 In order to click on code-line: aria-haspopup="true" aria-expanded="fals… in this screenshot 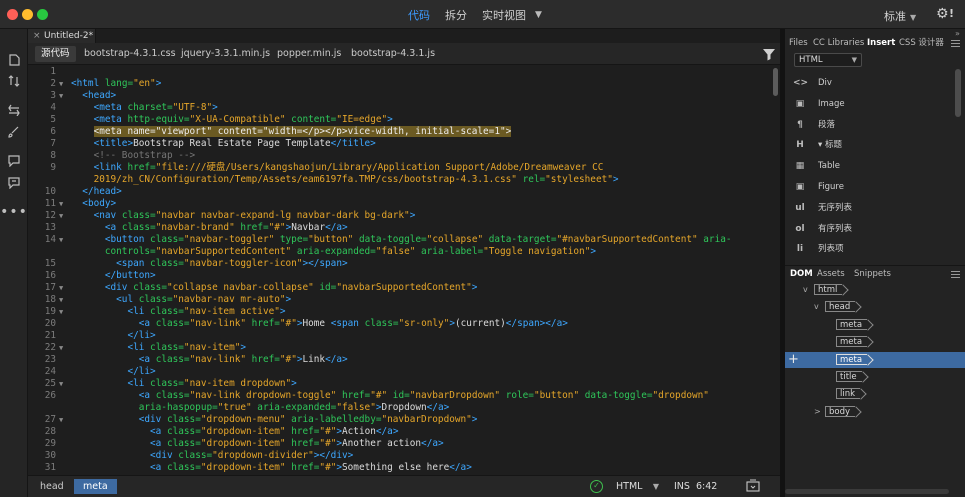, I will do `click(399, 408)`.